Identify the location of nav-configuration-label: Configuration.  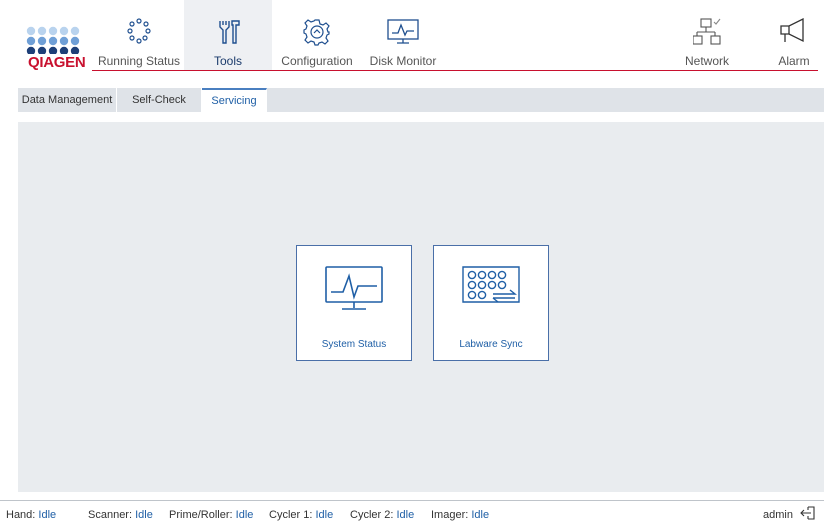
(317, 61).